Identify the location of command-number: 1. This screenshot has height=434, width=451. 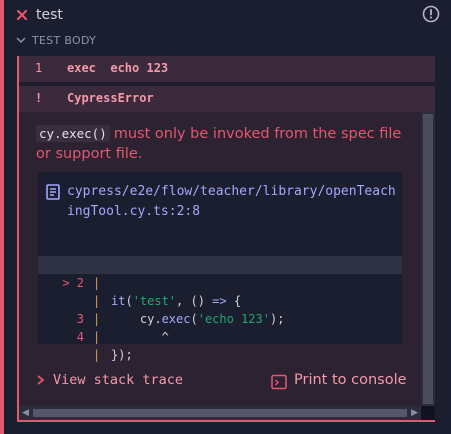
(39, 68).